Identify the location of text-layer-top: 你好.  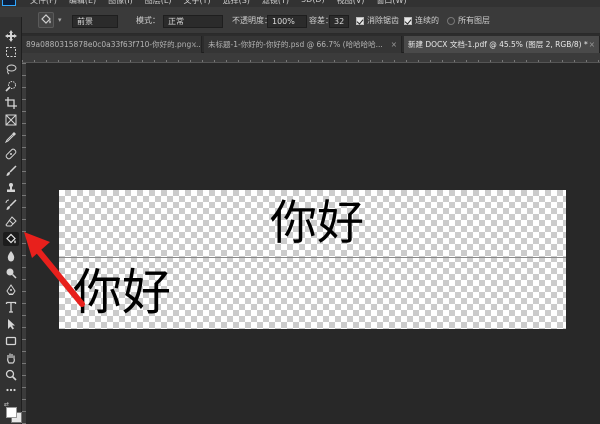
(317, 223).